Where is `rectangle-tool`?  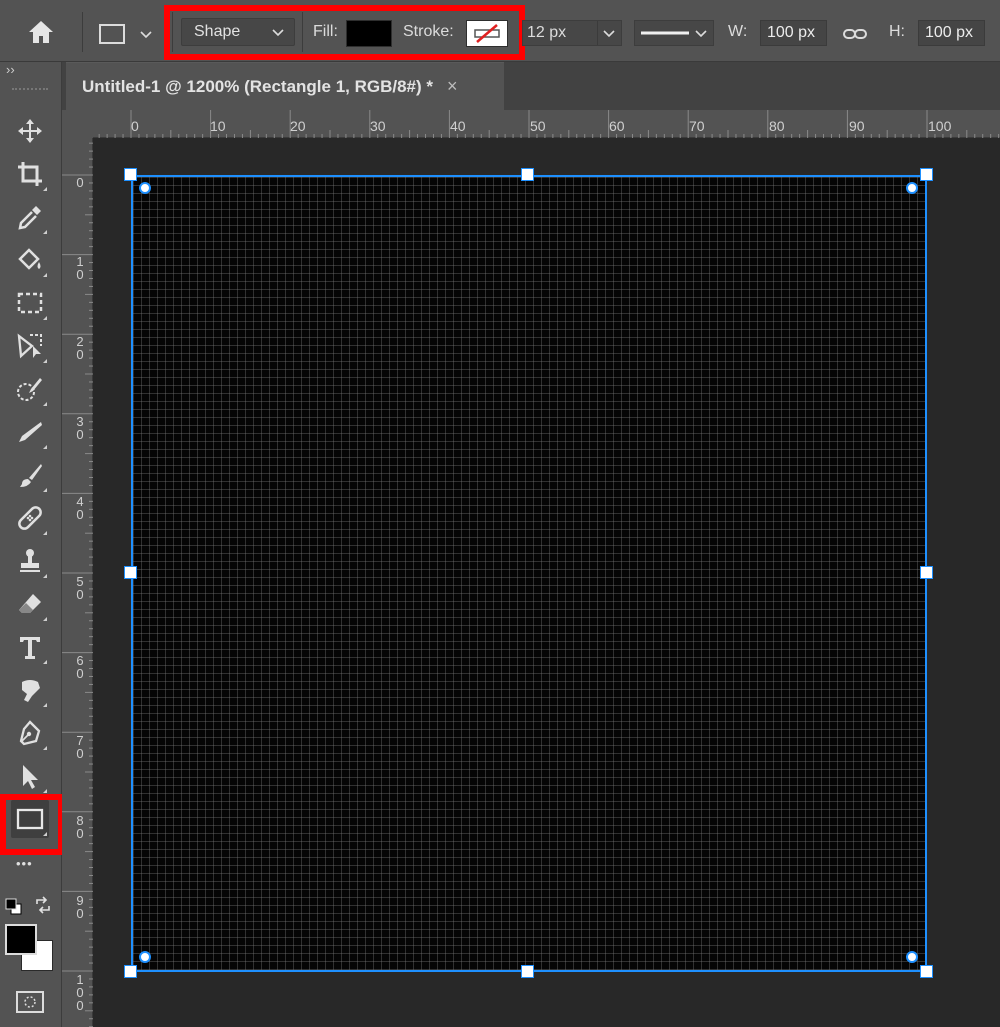 rectangle-tool is located at coordinates (30, 819).